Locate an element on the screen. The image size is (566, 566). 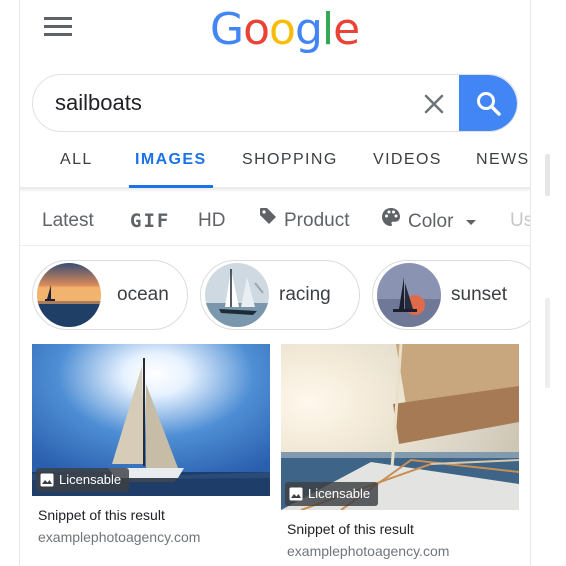
search-button is located at coordinates (488, 103).